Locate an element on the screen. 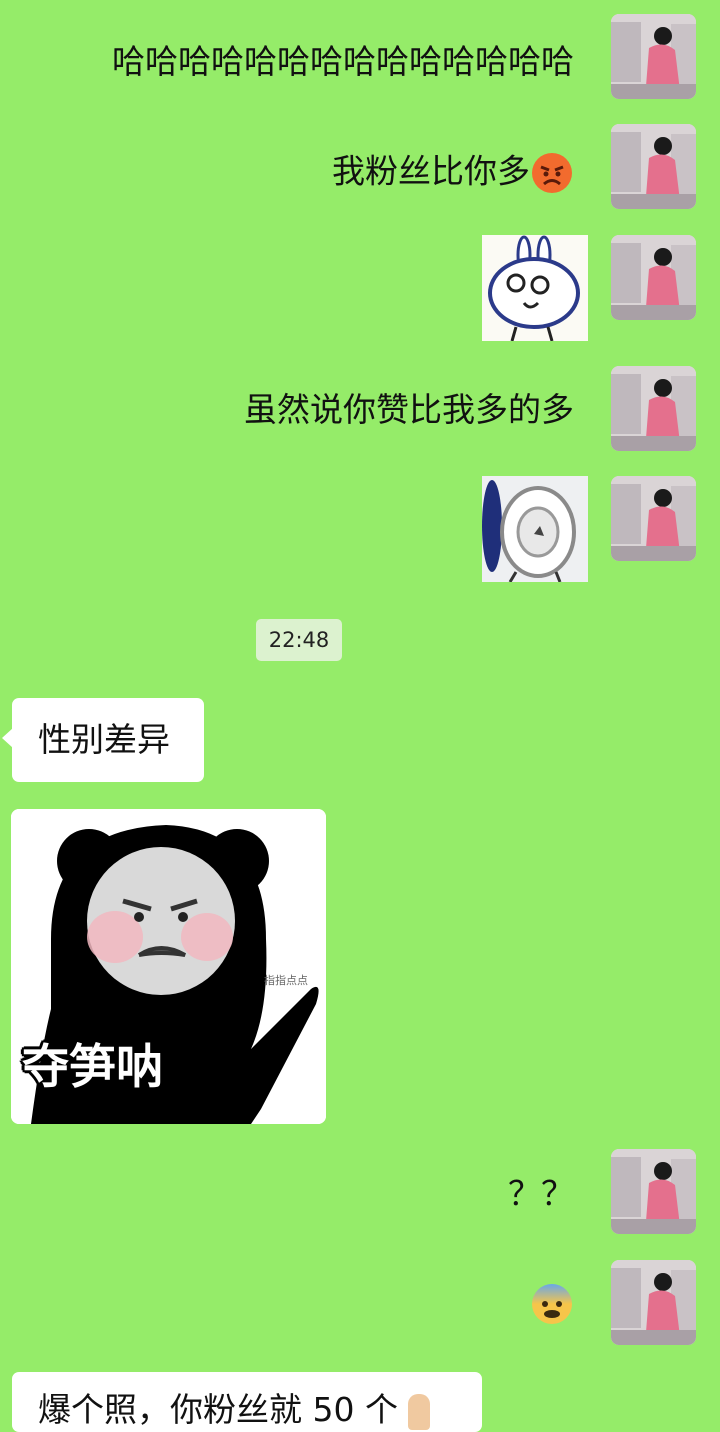 The image size is (720, 1432). fearful-face-icon is located at coordinates (552, 1304).